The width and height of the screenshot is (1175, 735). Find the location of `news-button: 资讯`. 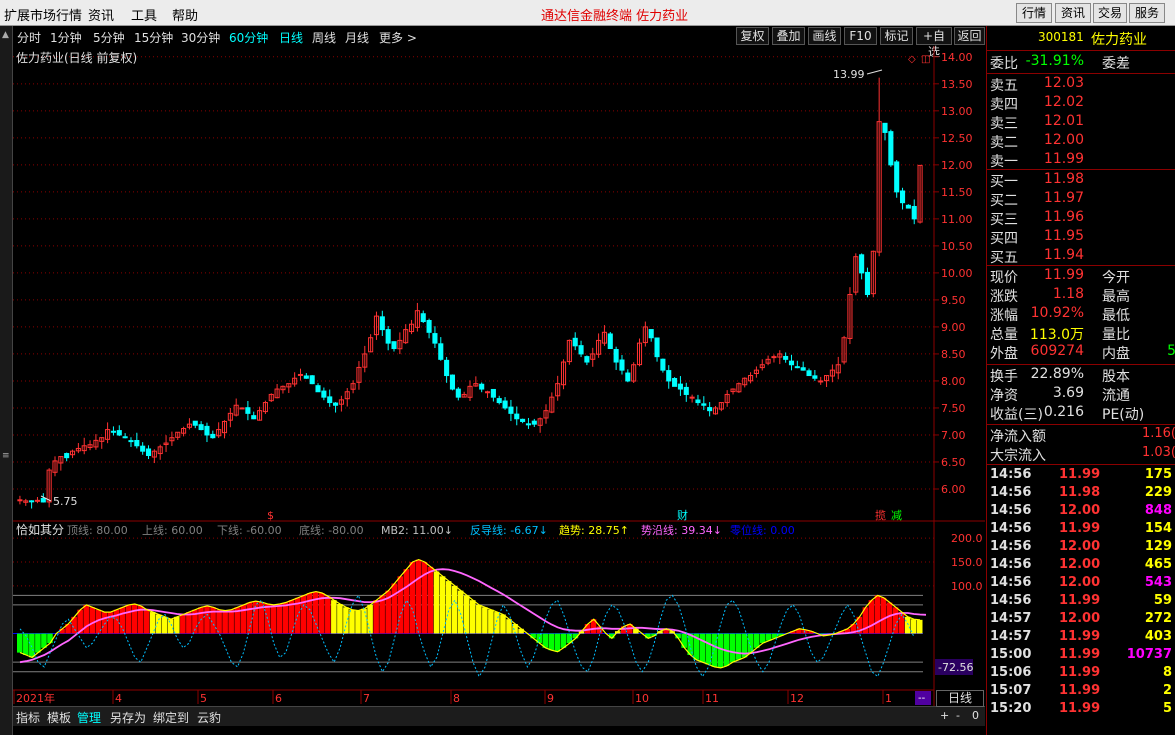

news-button: 资讯 is located at coordinates (1073, 13).